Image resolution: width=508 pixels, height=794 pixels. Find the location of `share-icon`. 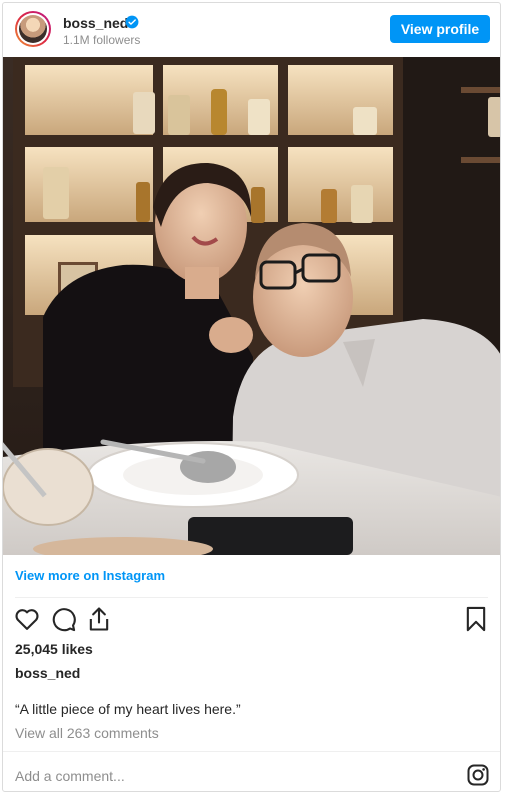

share-icon is located at coordinates (99, 619).